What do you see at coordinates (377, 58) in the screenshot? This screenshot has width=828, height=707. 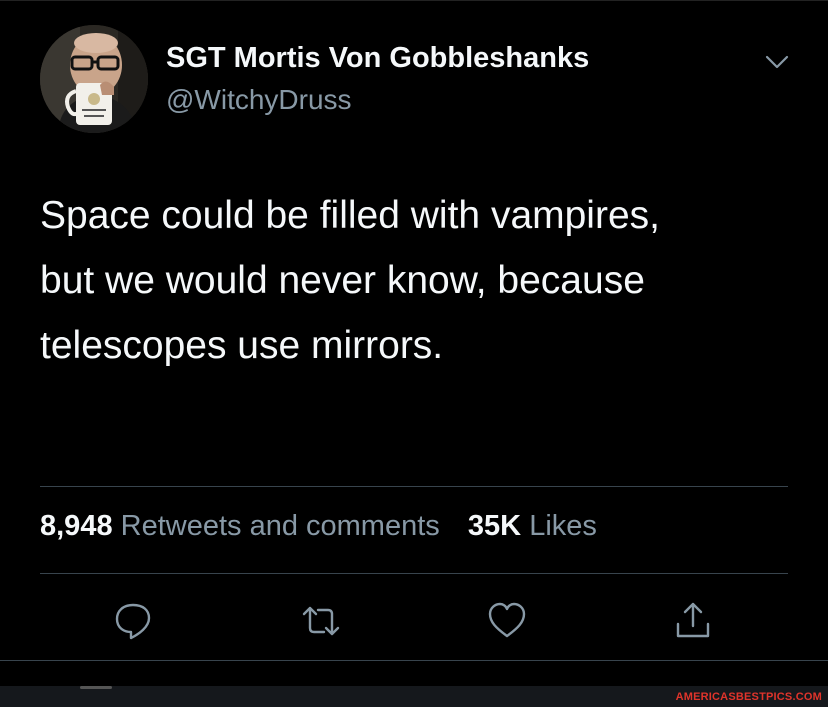 I see `display-name: SGT Mortis Von Gobbleshanks` at bounding box center [377, 58].